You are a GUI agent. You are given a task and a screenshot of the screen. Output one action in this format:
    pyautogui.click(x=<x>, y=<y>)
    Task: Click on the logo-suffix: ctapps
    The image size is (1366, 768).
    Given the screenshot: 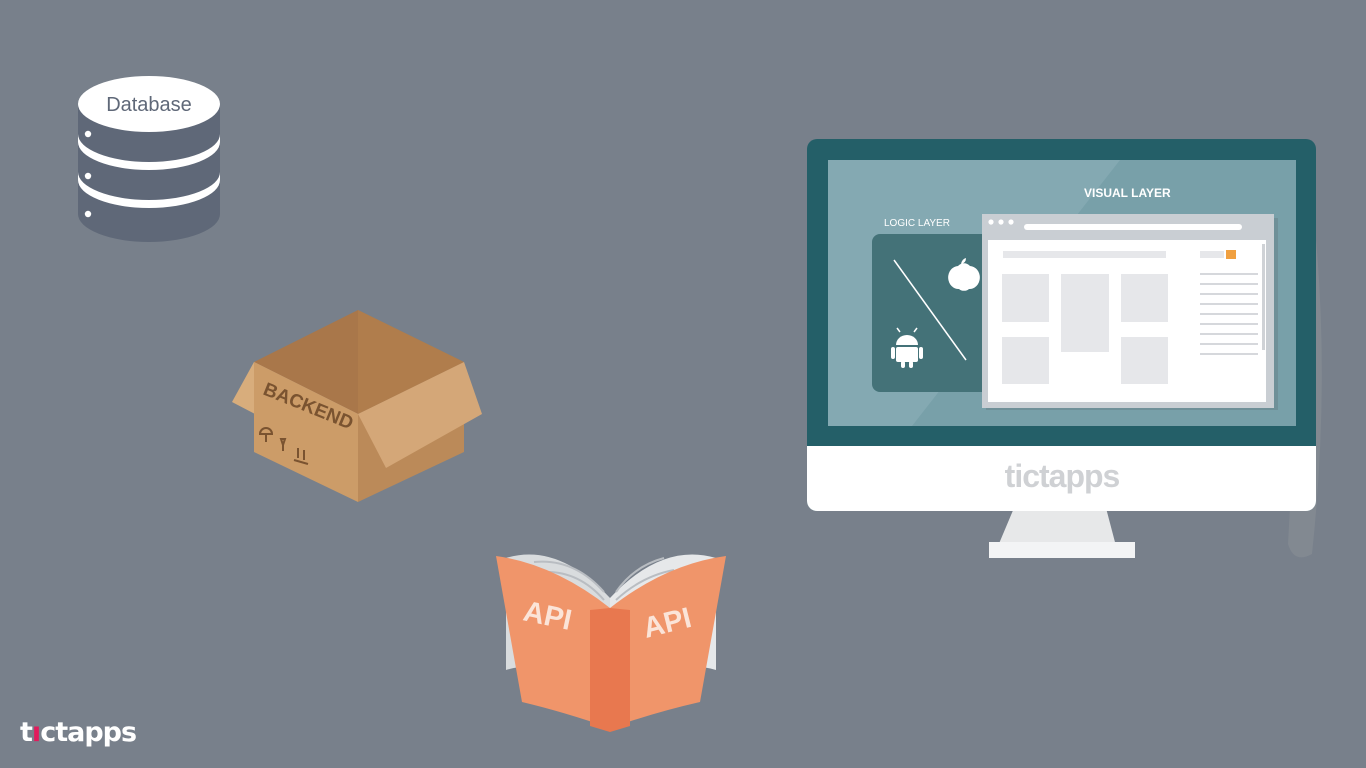 What is the action you would take?
    pyautogui.click(x=88, y=732)
    